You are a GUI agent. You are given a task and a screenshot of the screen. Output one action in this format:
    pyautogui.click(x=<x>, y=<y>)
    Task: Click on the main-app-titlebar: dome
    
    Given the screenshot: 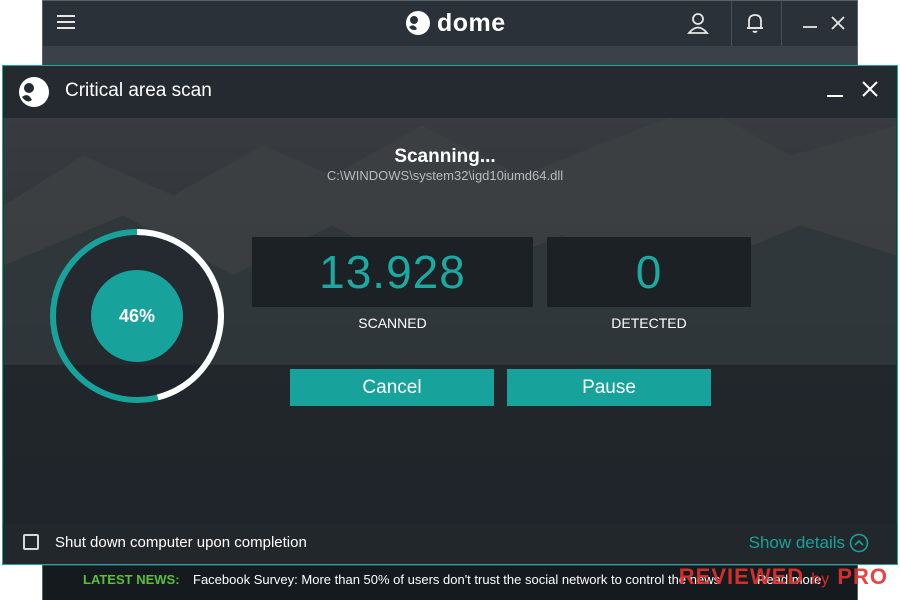 What is the action you would take?
    pyautogui.click(x=450, y=23)
    